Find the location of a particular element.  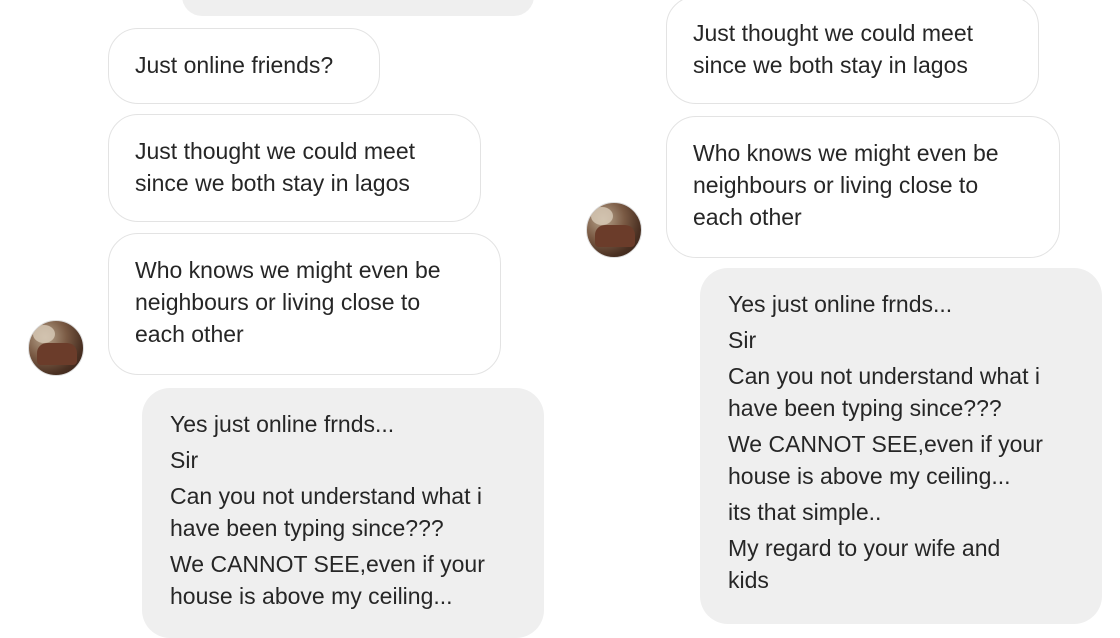

message-bubble: Just online friends? is located at coordinates (244, 66).